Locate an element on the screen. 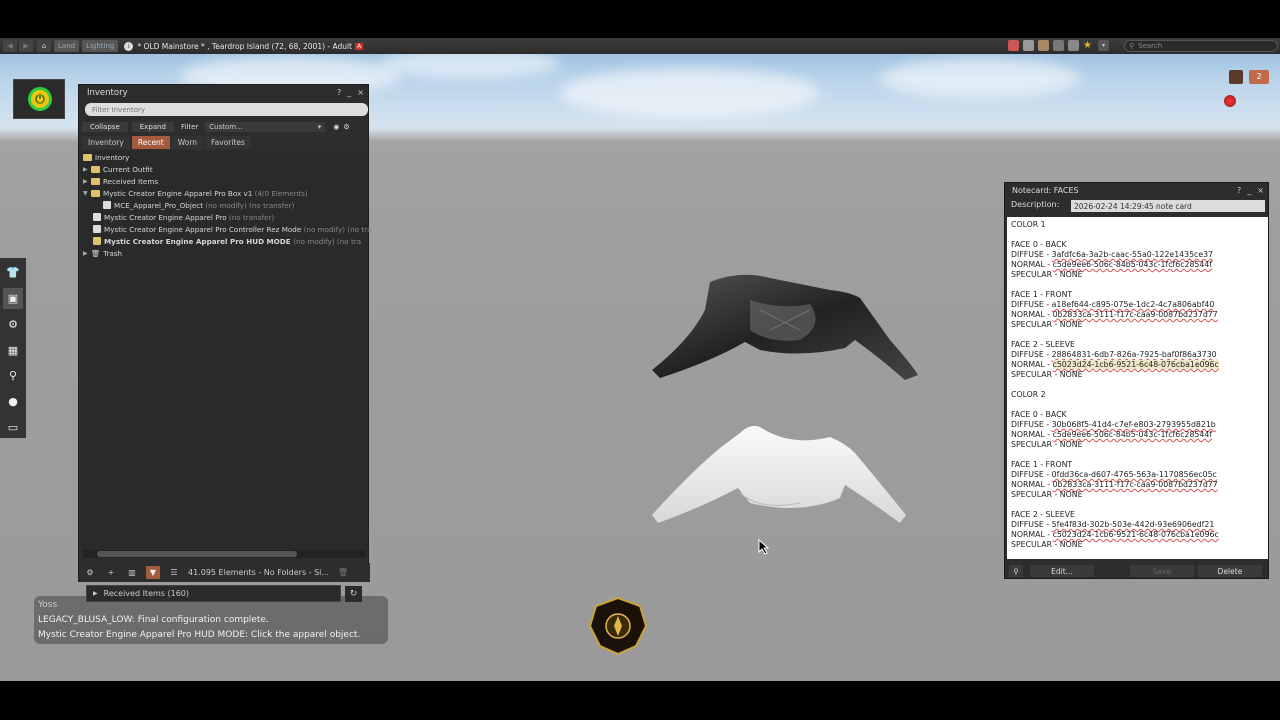 This screenshot has height=720, width=1280. map-icon: ▦ is located at coordinates (13, 350).